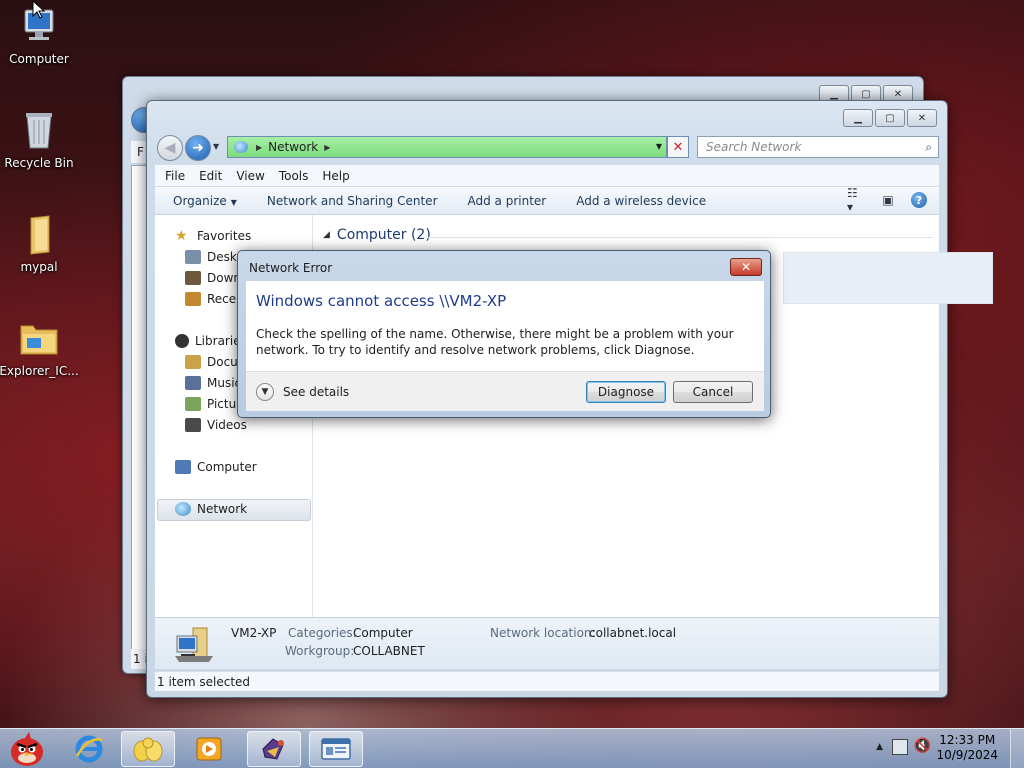 Image resolution: width=1024 pixels, height=768 pixels. I want to click on forward-button: ➜, so click(198, 148).